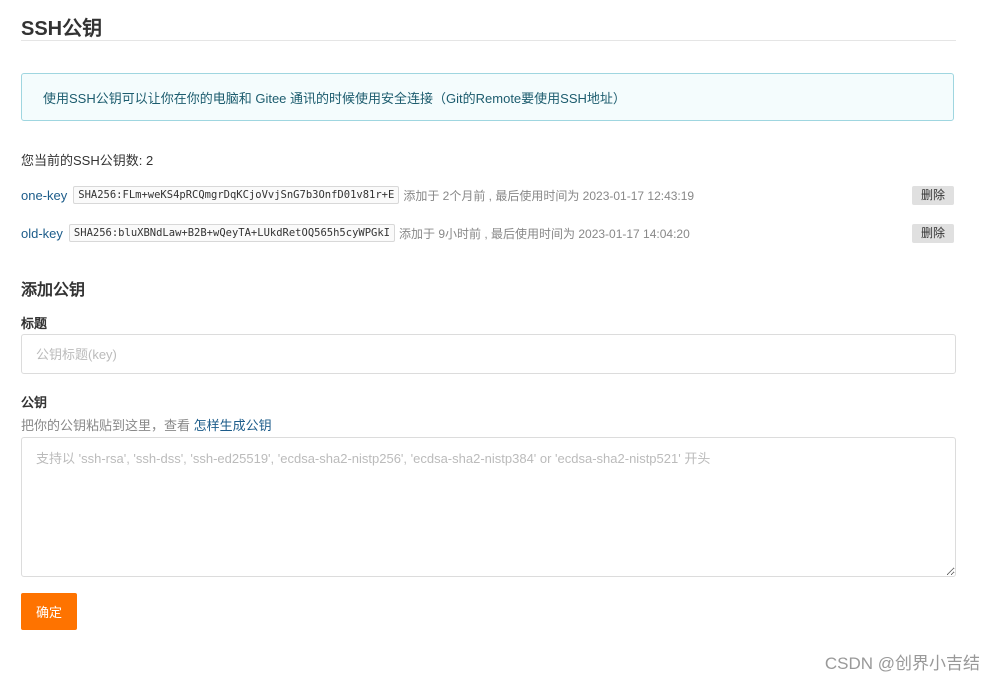 This screenshot has width=995, height=678. Describe the element at coordinates (488, 40) in the screenshot. I see `title-divider` at that location.